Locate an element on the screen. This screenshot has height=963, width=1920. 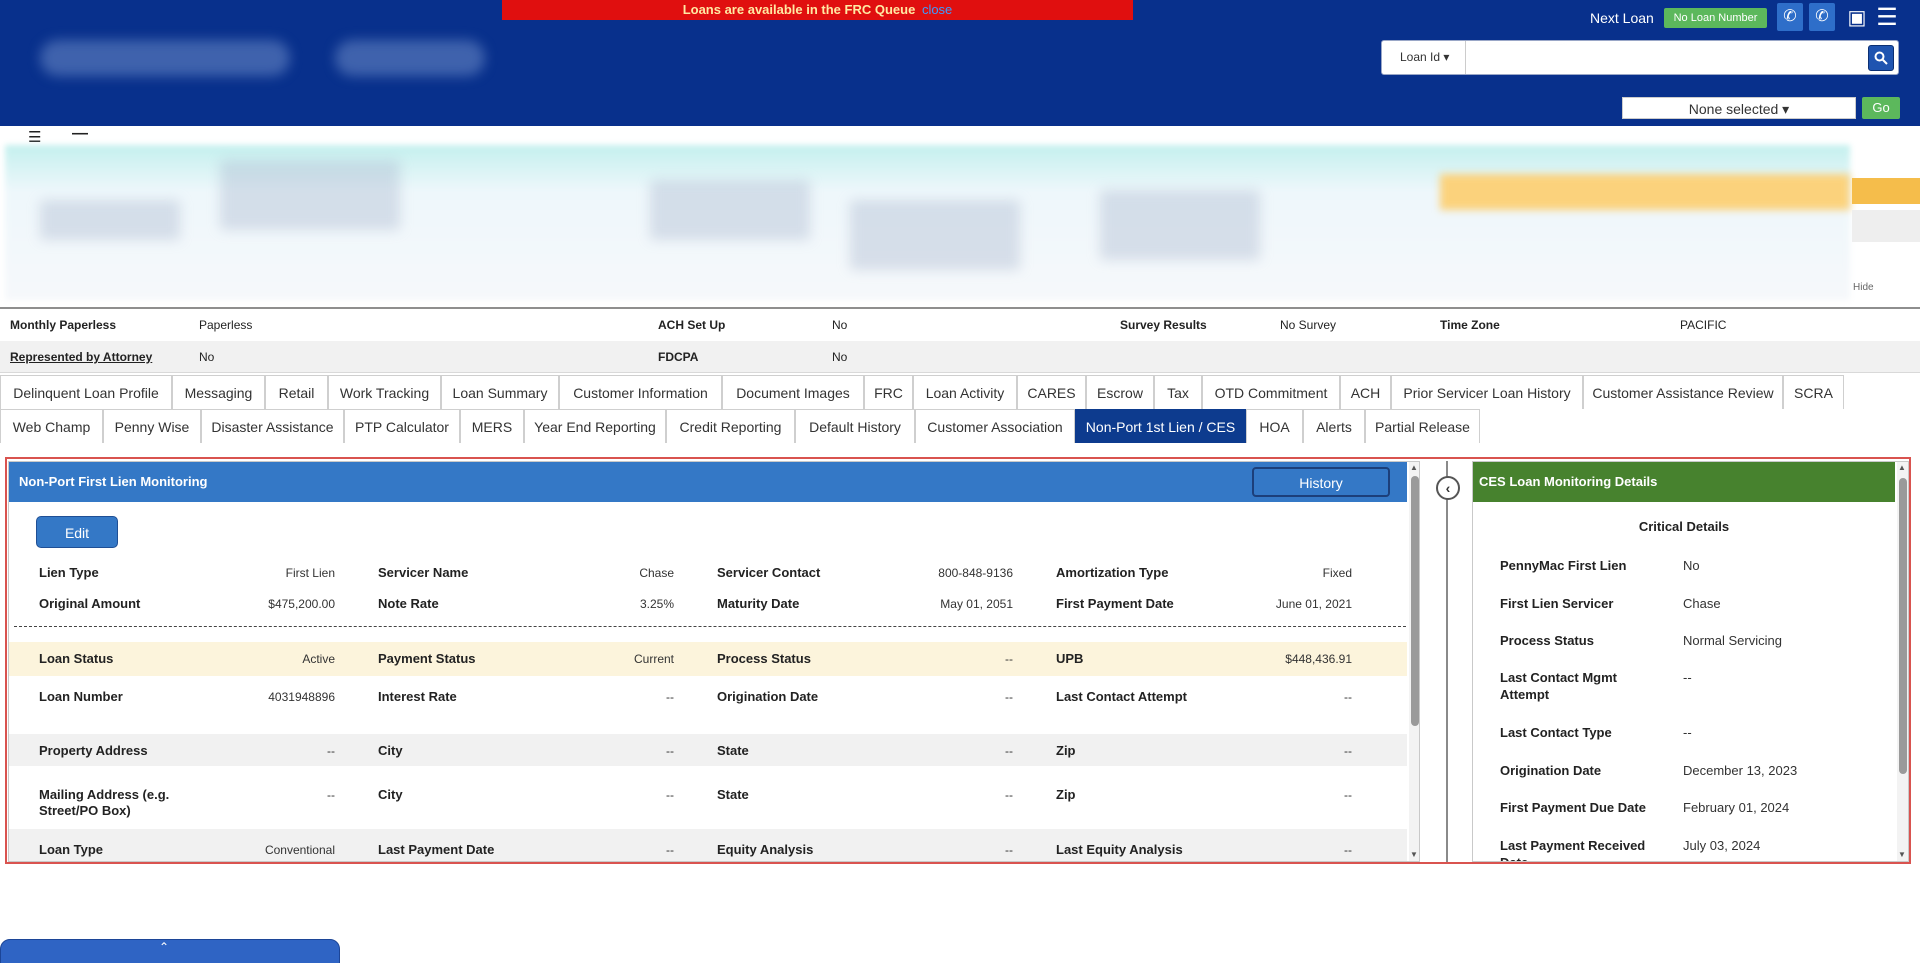
tab-loan-summary: Loan Summary is located at coordinates (500, 392).